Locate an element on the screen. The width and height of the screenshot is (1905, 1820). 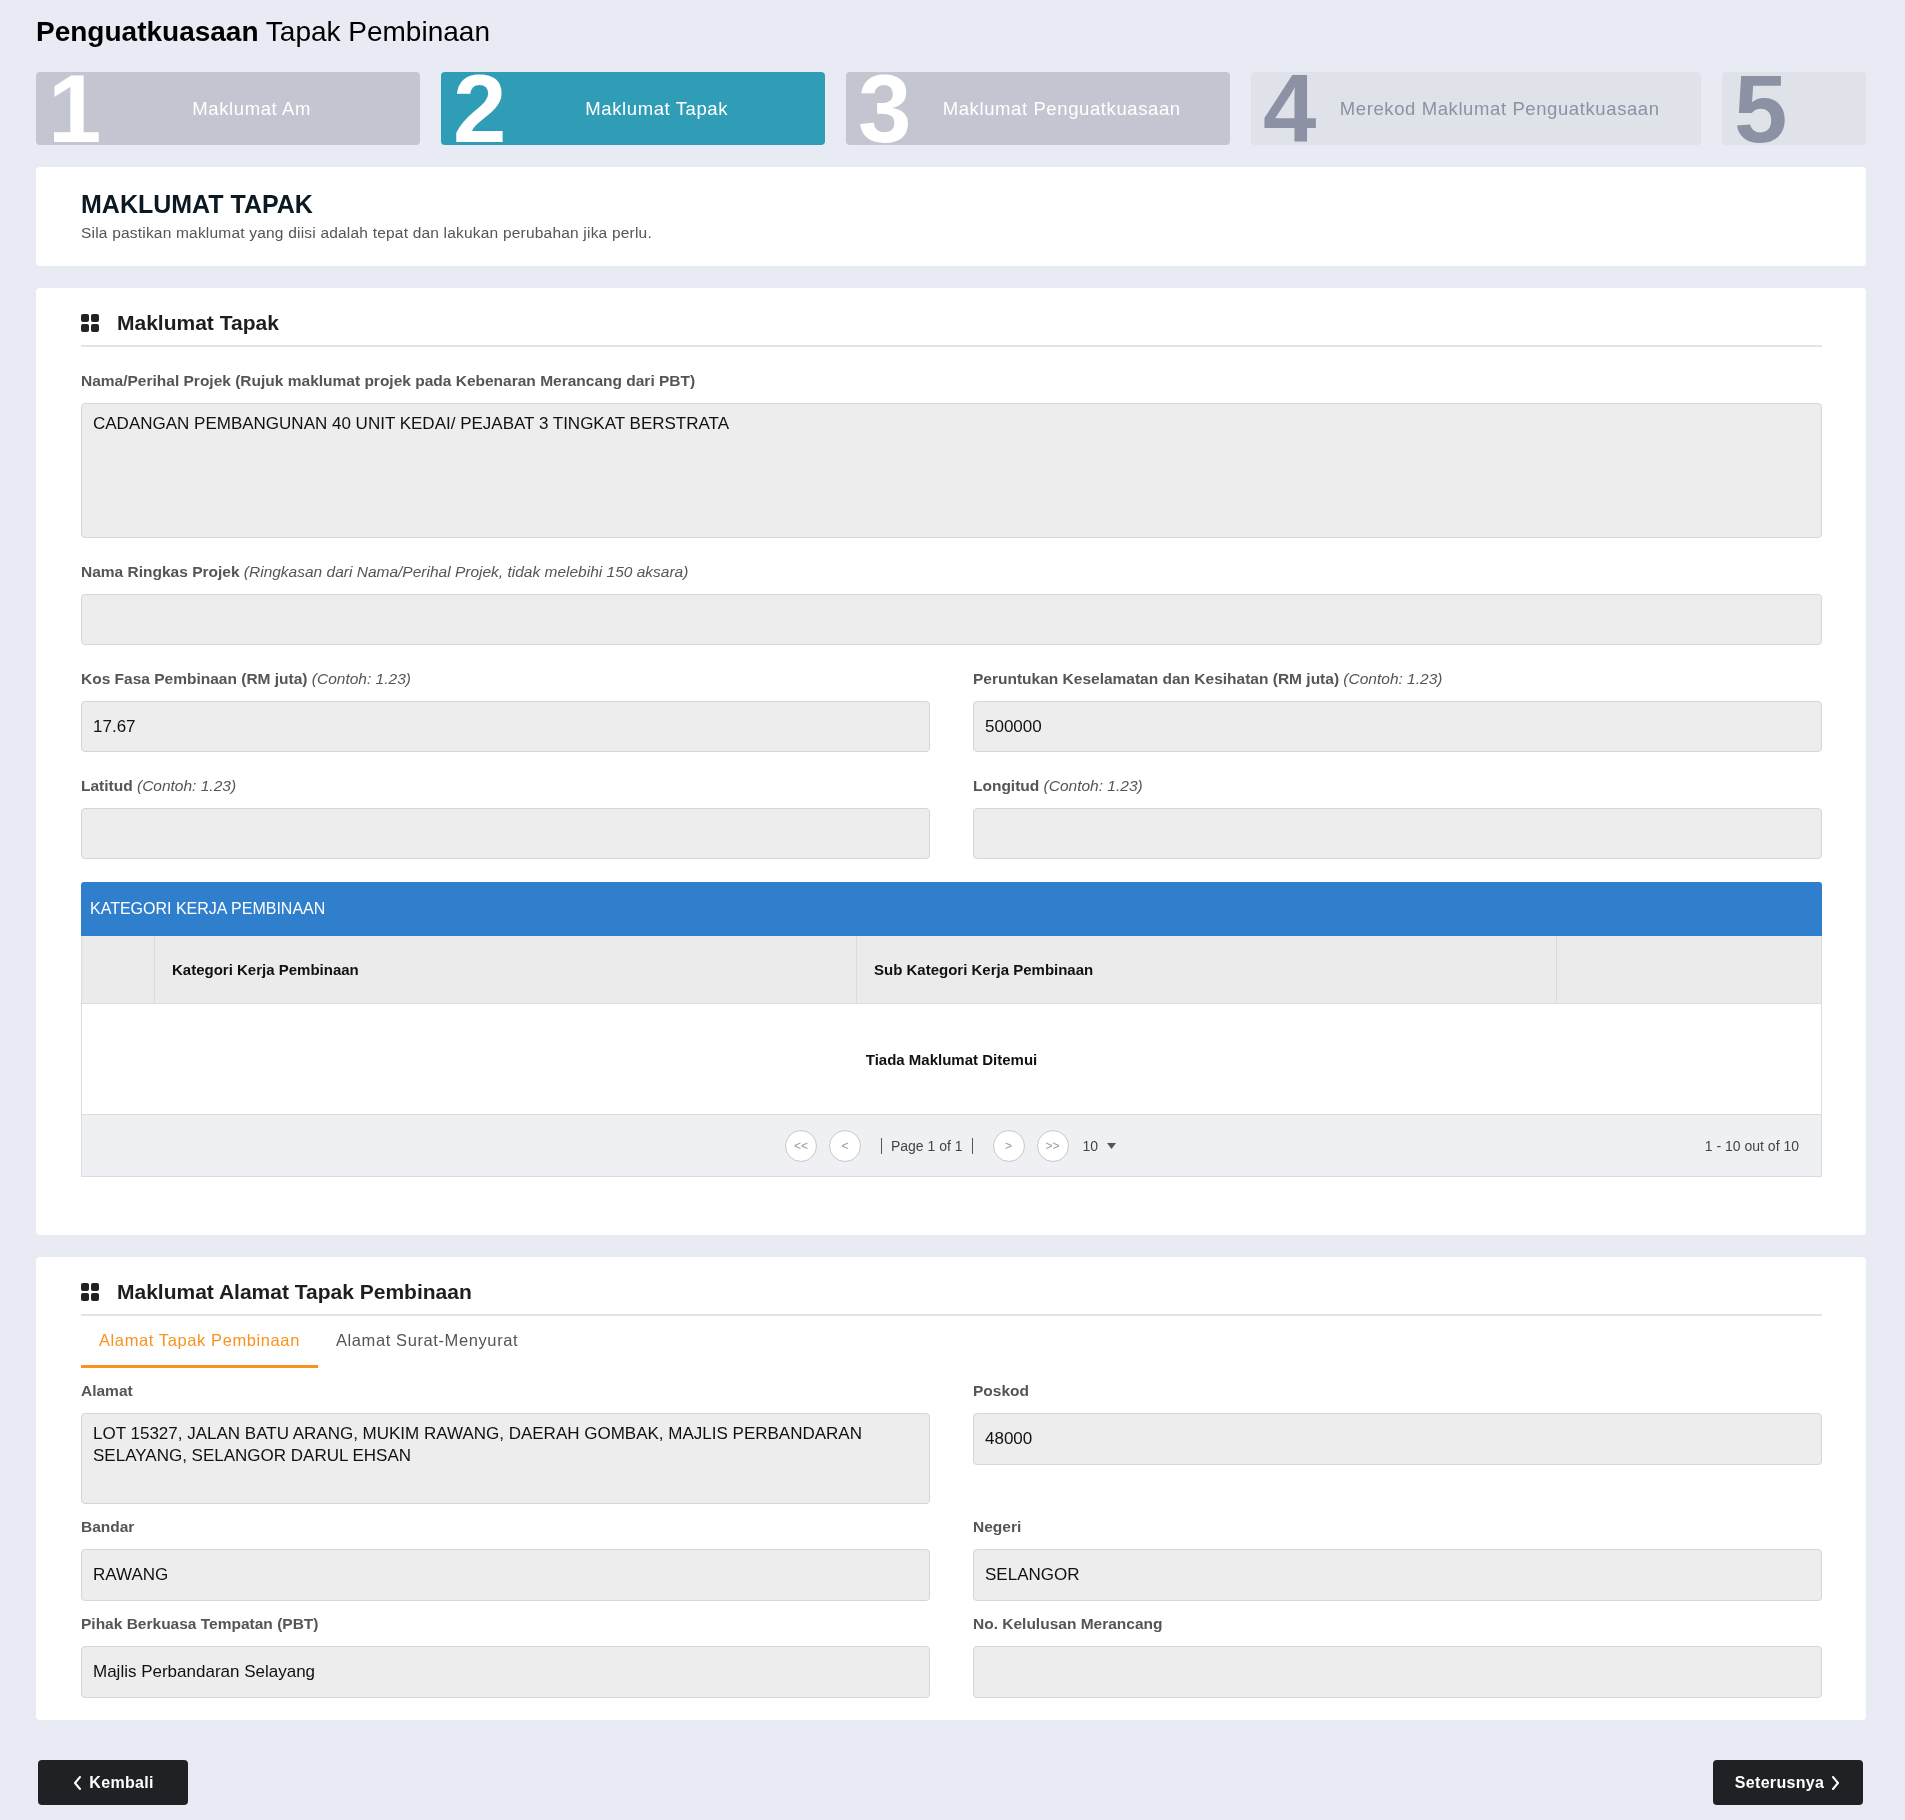
textarea-field: LOT 15327, JALAN BATU ARANG, MUKIM RAWANG, DAERAH GOMBAK, MAJLIS PERBANDARAN SELAYANG, SELANGOR DARUL EHSAN is located at coordinates (505, 1458).